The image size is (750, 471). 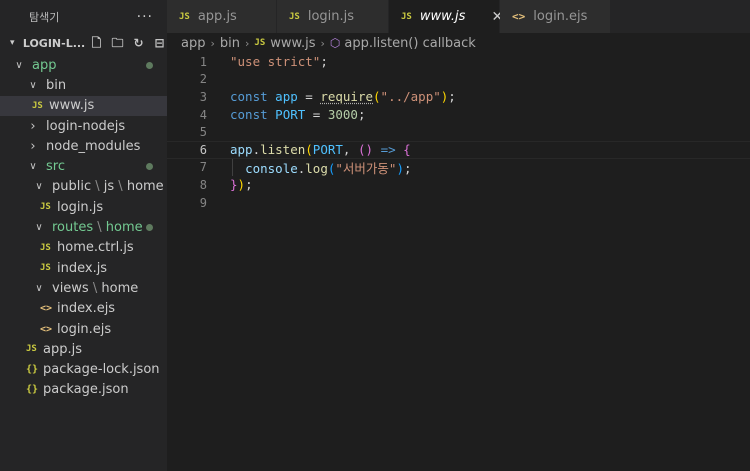 I want to click on tab-login-js: JS login.js, so click(x=333, y=16).